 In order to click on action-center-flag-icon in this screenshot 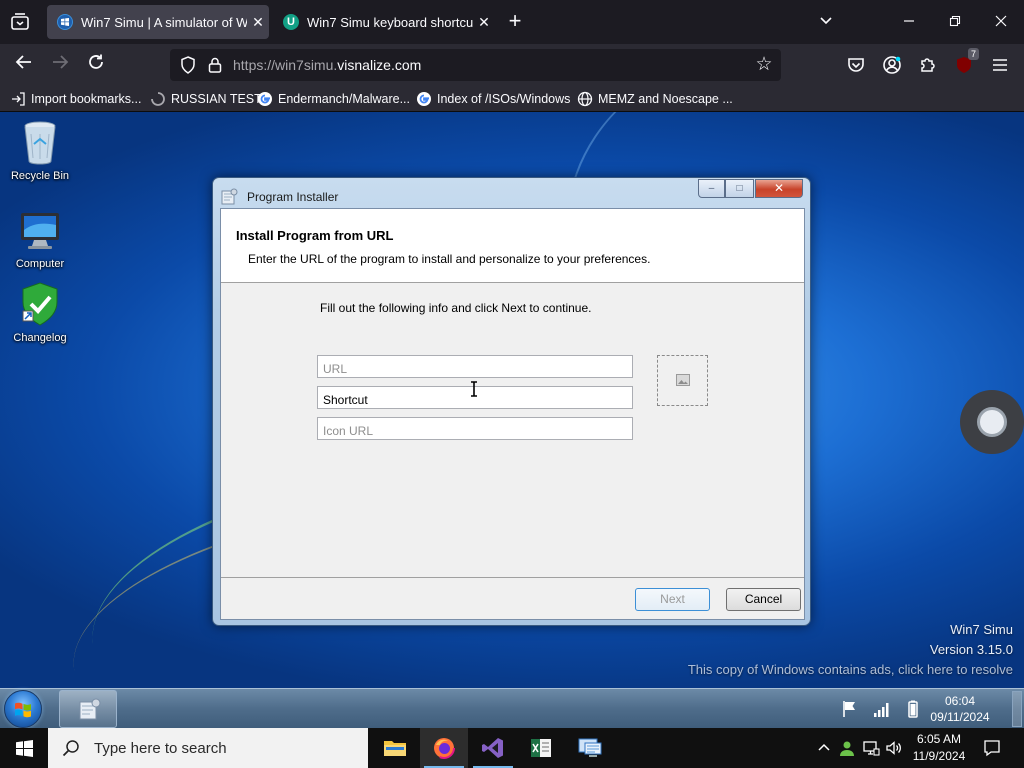, I will do `click(850, 709)`.